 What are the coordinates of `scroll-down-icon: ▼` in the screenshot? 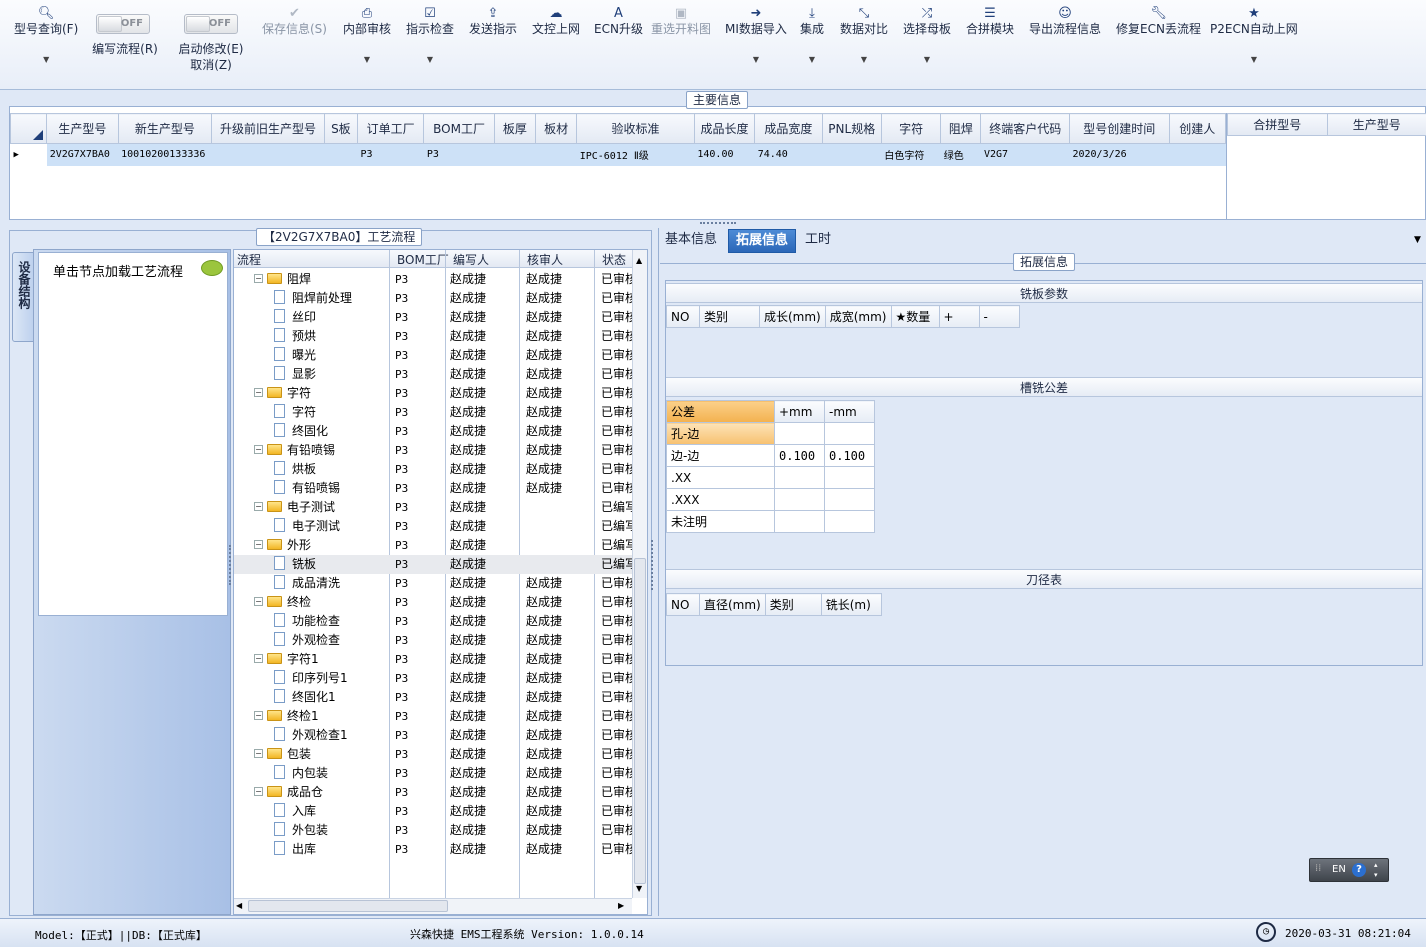 It's located at (639, 888).